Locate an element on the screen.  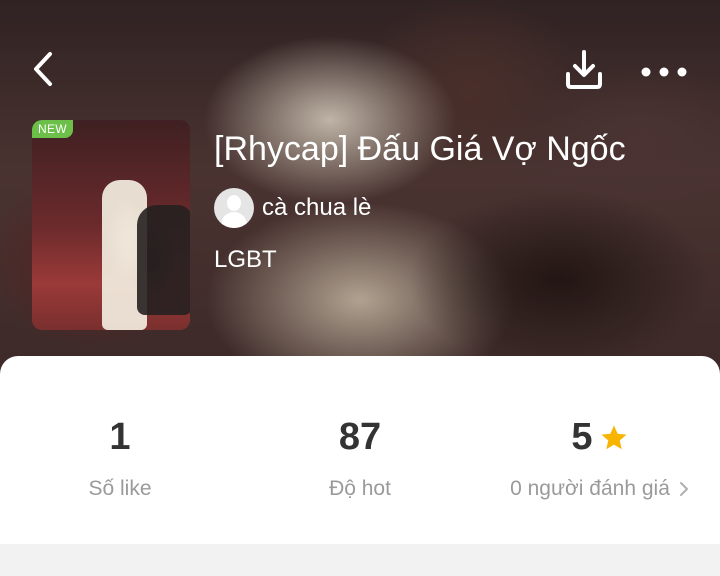
back-chevron-icon is located at coordinates (43, 69).